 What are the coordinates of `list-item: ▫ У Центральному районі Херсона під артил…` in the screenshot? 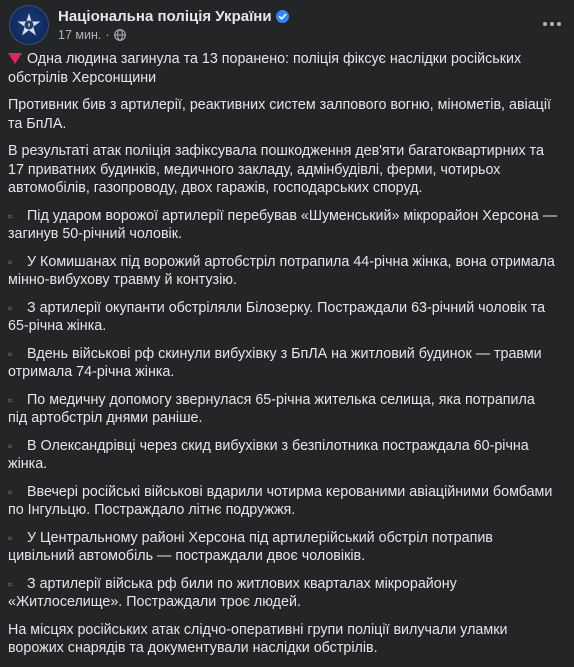 It's located at (283, 547).